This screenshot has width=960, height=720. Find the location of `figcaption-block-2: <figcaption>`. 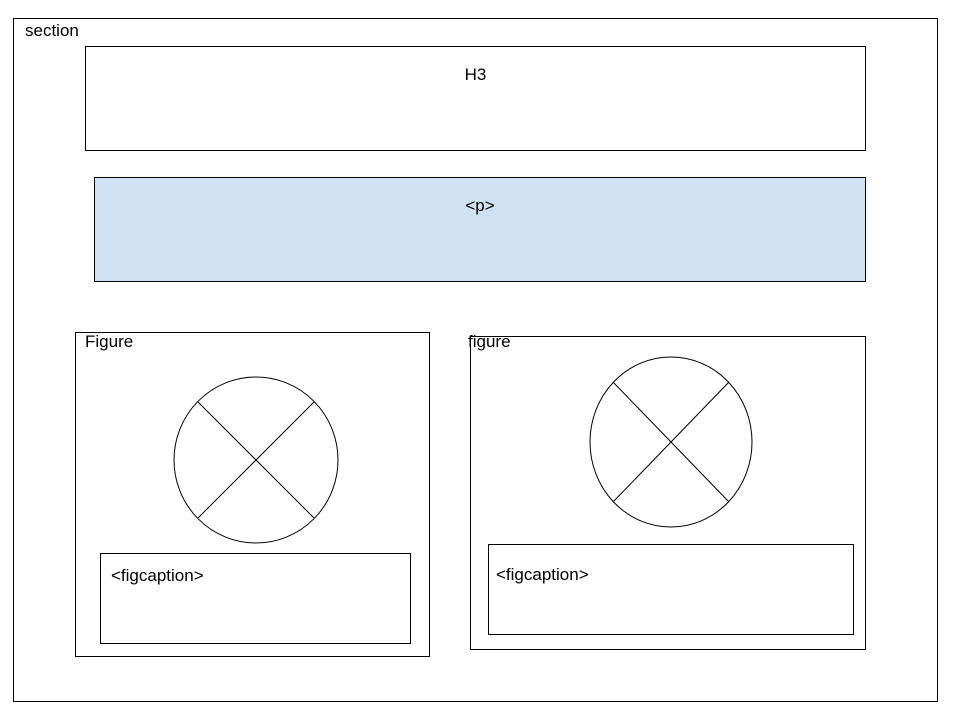

figcaption-block-2: <figcaption> is located at coordinates (671, 589).